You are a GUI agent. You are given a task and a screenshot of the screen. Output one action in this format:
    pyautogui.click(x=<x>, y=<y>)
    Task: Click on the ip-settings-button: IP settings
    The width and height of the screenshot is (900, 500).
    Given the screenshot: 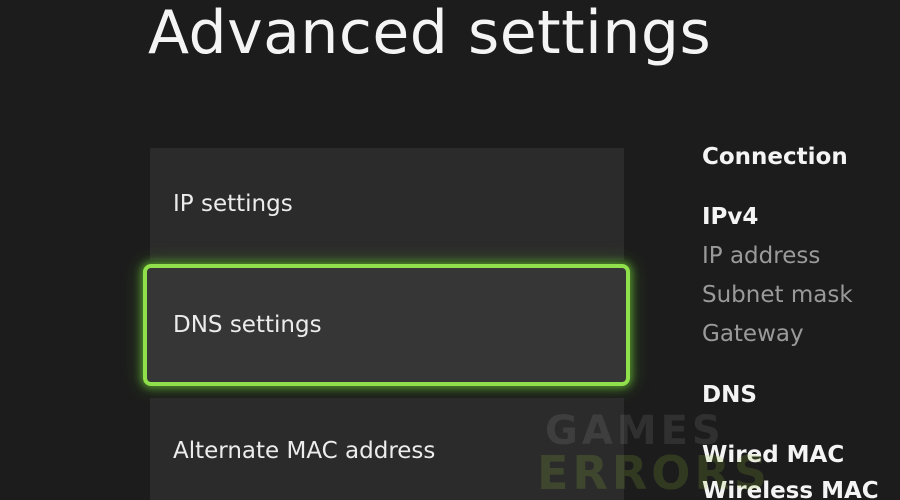 What is the action you would take?
    pyautogui.click(x=387, y=204)
    